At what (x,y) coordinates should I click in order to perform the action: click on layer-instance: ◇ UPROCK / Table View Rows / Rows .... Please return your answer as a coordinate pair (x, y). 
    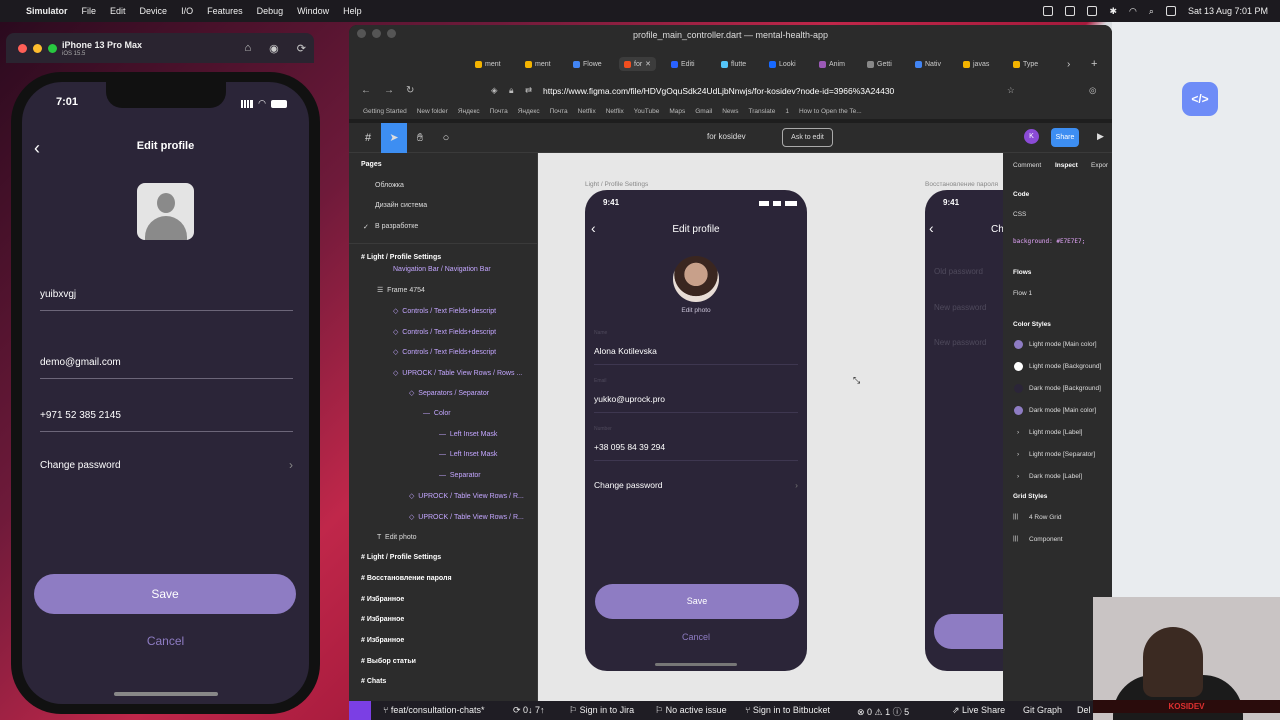
    Looking at the image, I should click on (457, 373).